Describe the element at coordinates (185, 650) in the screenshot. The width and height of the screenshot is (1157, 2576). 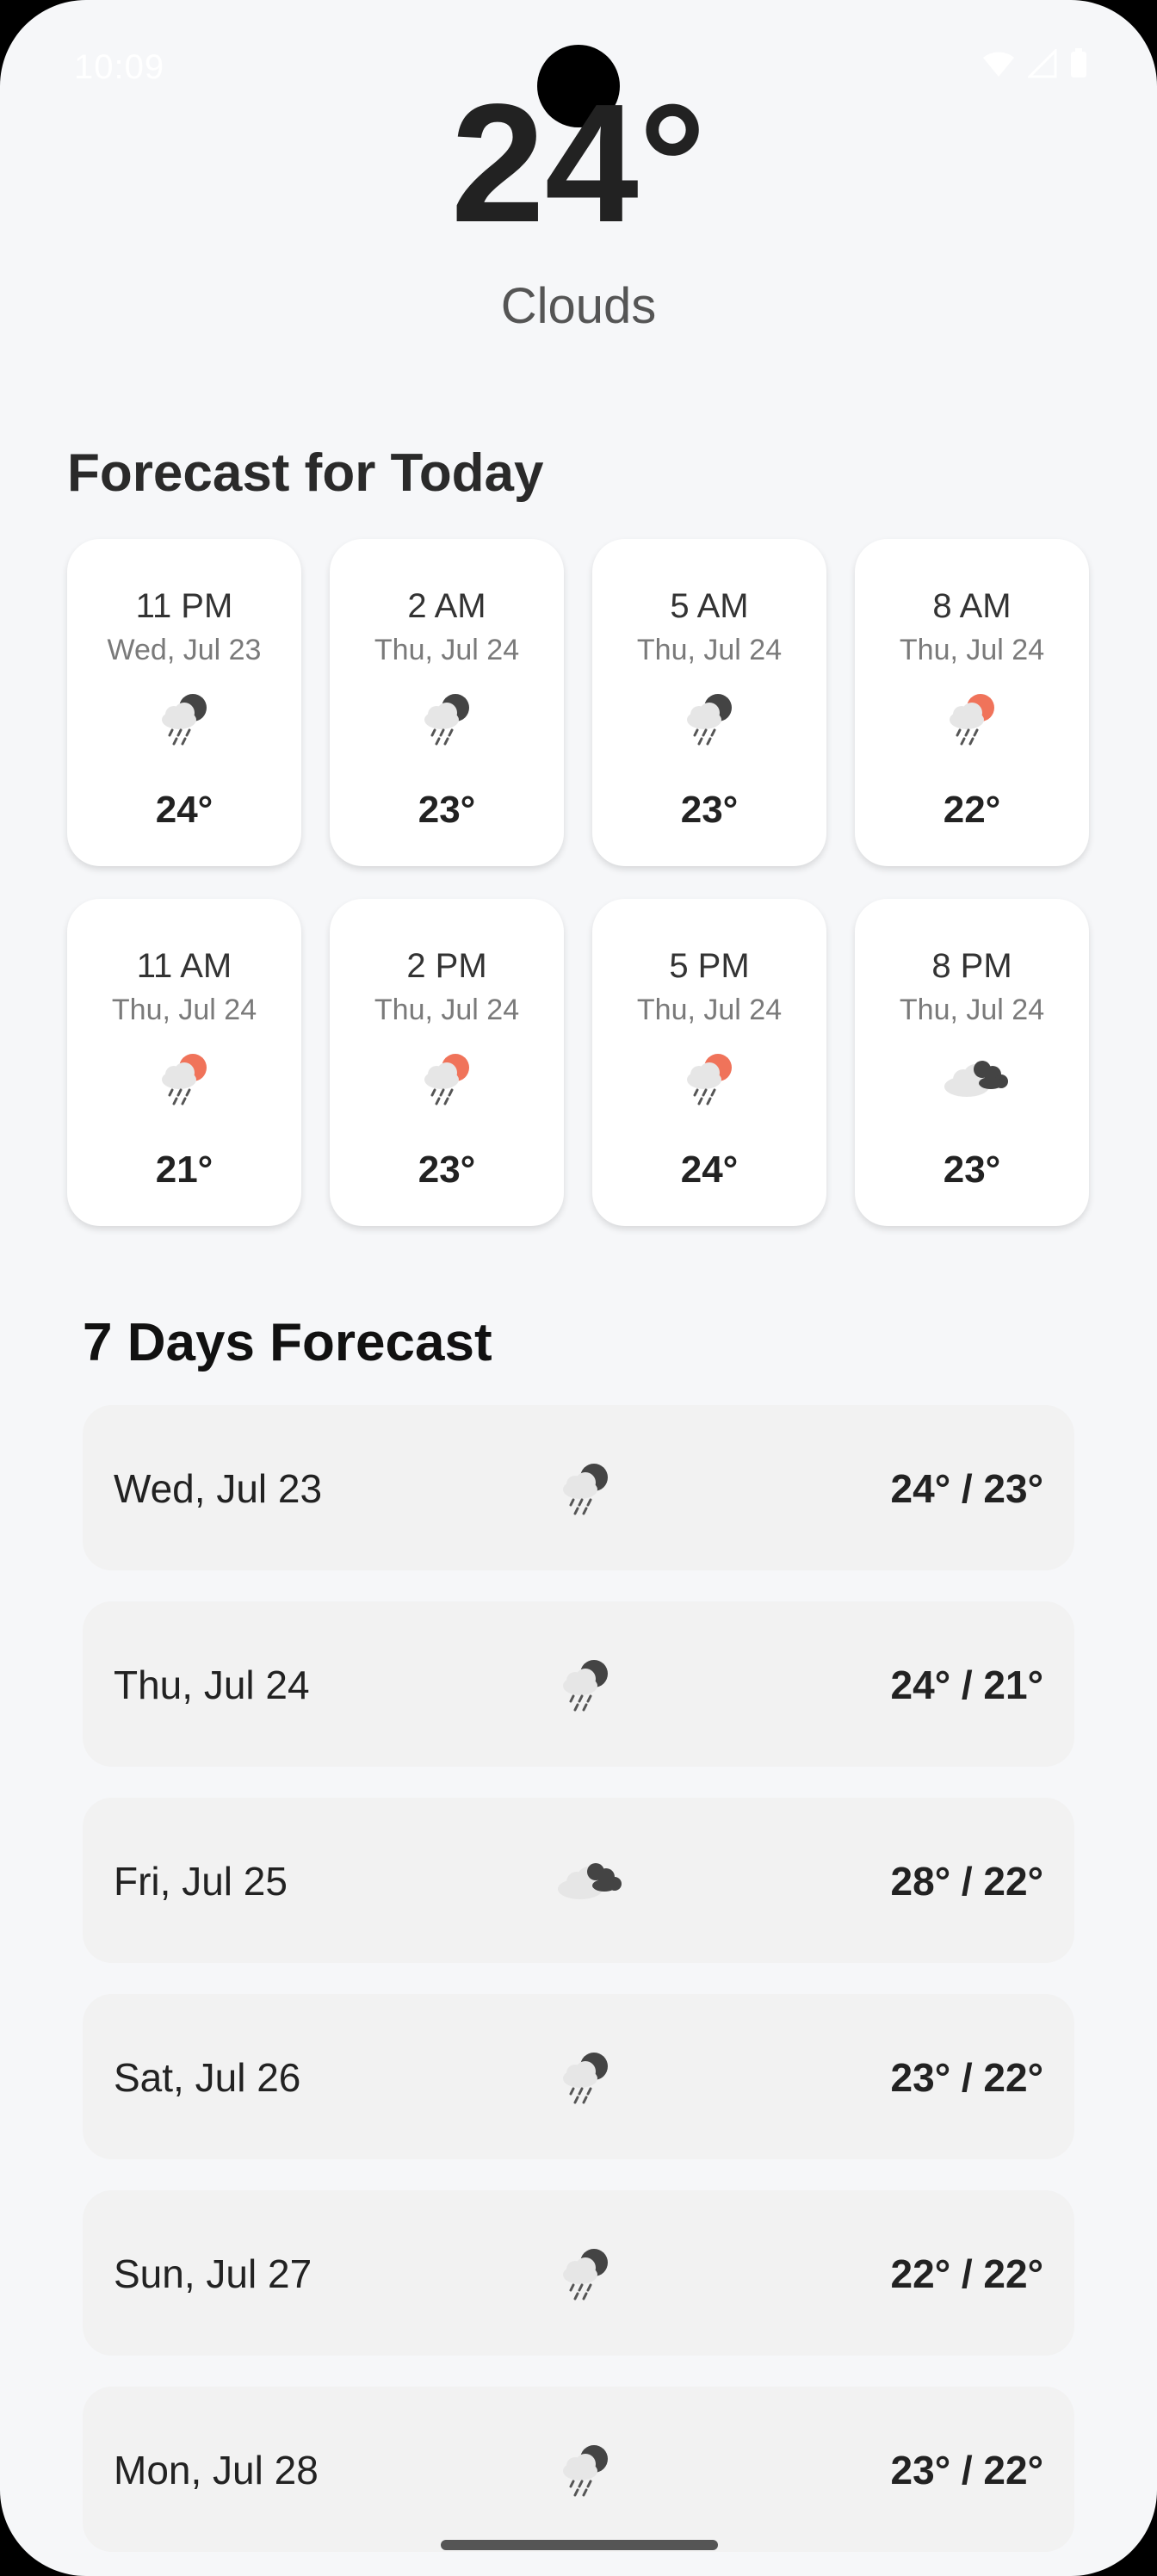
I see `hour-date: Wed, Jul 23` at that location.